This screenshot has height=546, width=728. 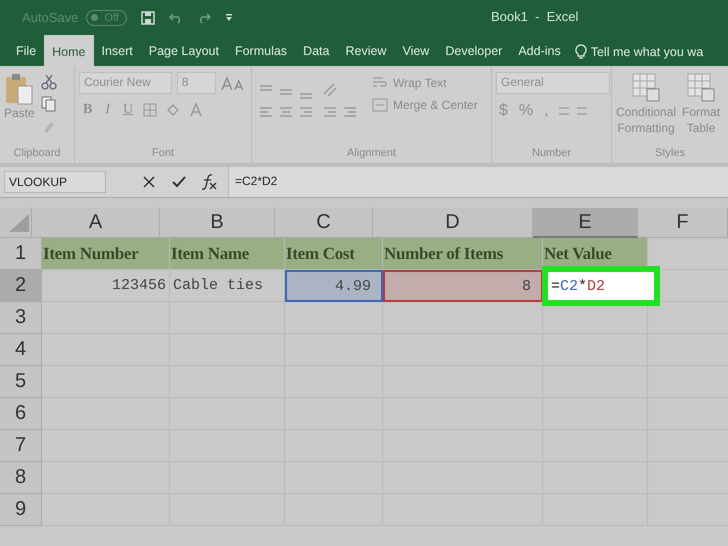 I want to click on table-cell: 4.99, so click(x=334, y=286).